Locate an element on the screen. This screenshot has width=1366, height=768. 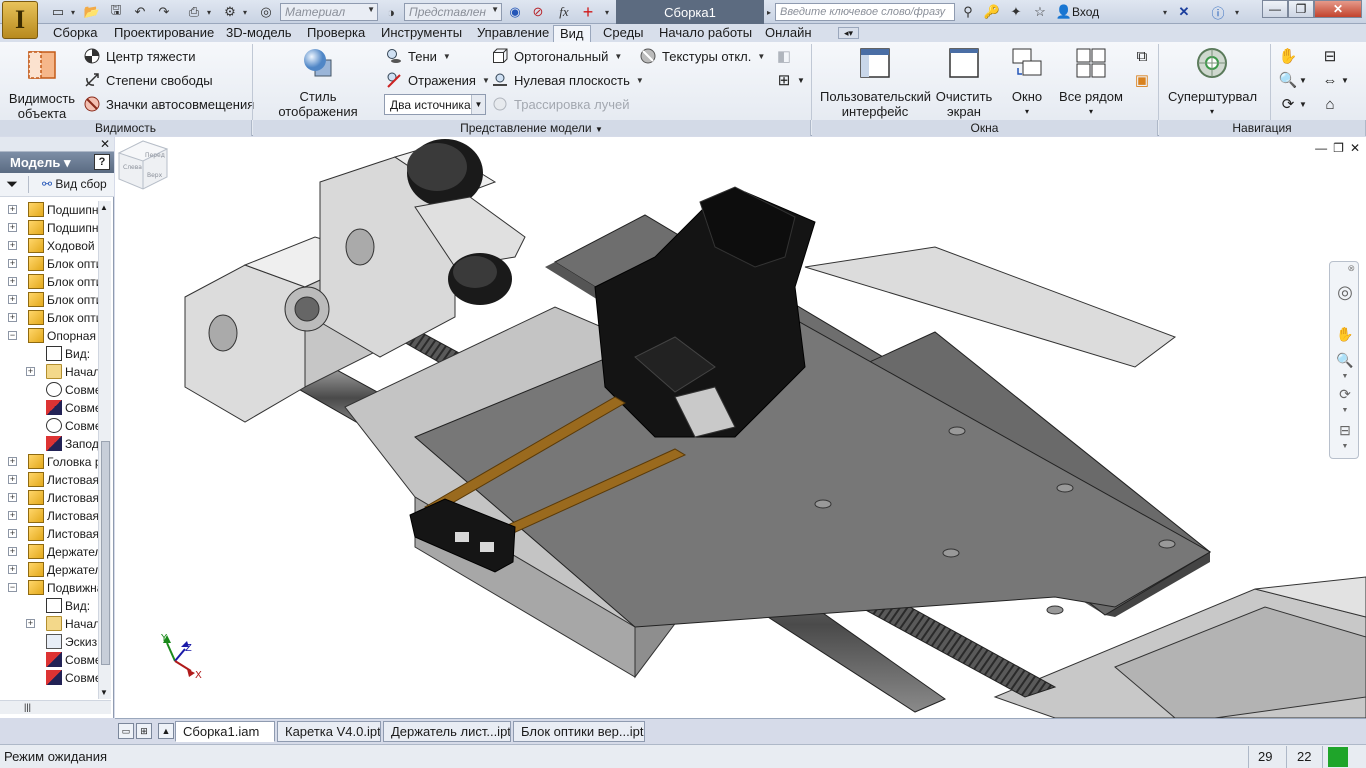
tree-node: Вид: is located at coordinates (49, 606).